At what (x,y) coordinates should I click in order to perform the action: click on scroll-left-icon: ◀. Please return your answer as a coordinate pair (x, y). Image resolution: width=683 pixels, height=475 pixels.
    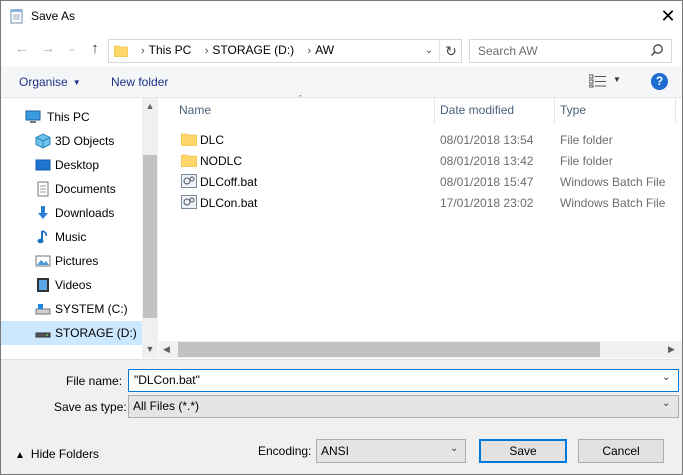
    Looking at the image, I should click on (166, 349).